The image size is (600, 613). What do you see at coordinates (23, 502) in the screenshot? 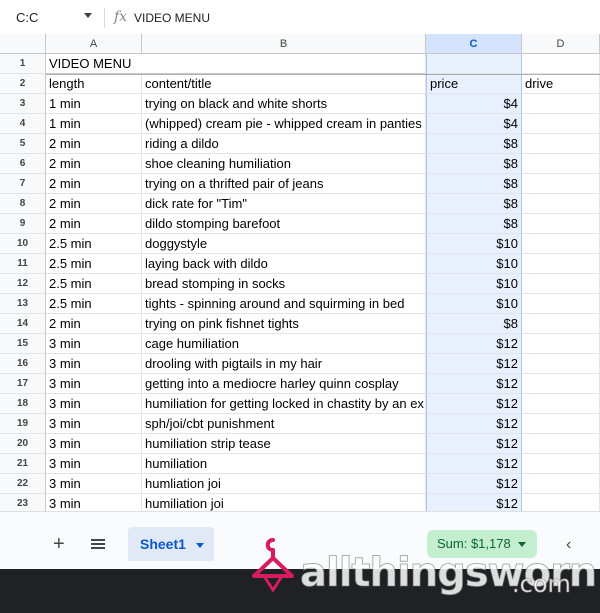
I see `row-header: 23` at bounding box center [23, 502].